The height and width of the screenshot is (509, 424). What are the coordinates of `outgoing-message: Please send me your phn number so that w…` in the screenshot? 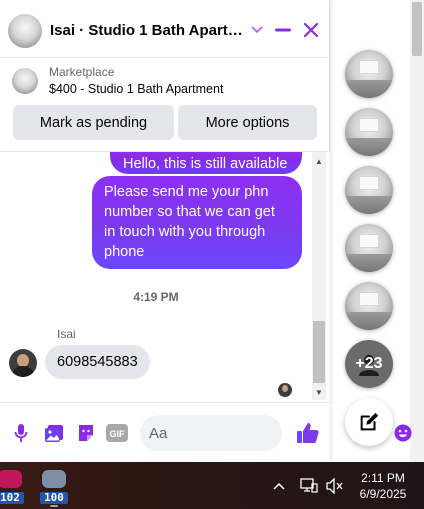 It's located at (197, 222).